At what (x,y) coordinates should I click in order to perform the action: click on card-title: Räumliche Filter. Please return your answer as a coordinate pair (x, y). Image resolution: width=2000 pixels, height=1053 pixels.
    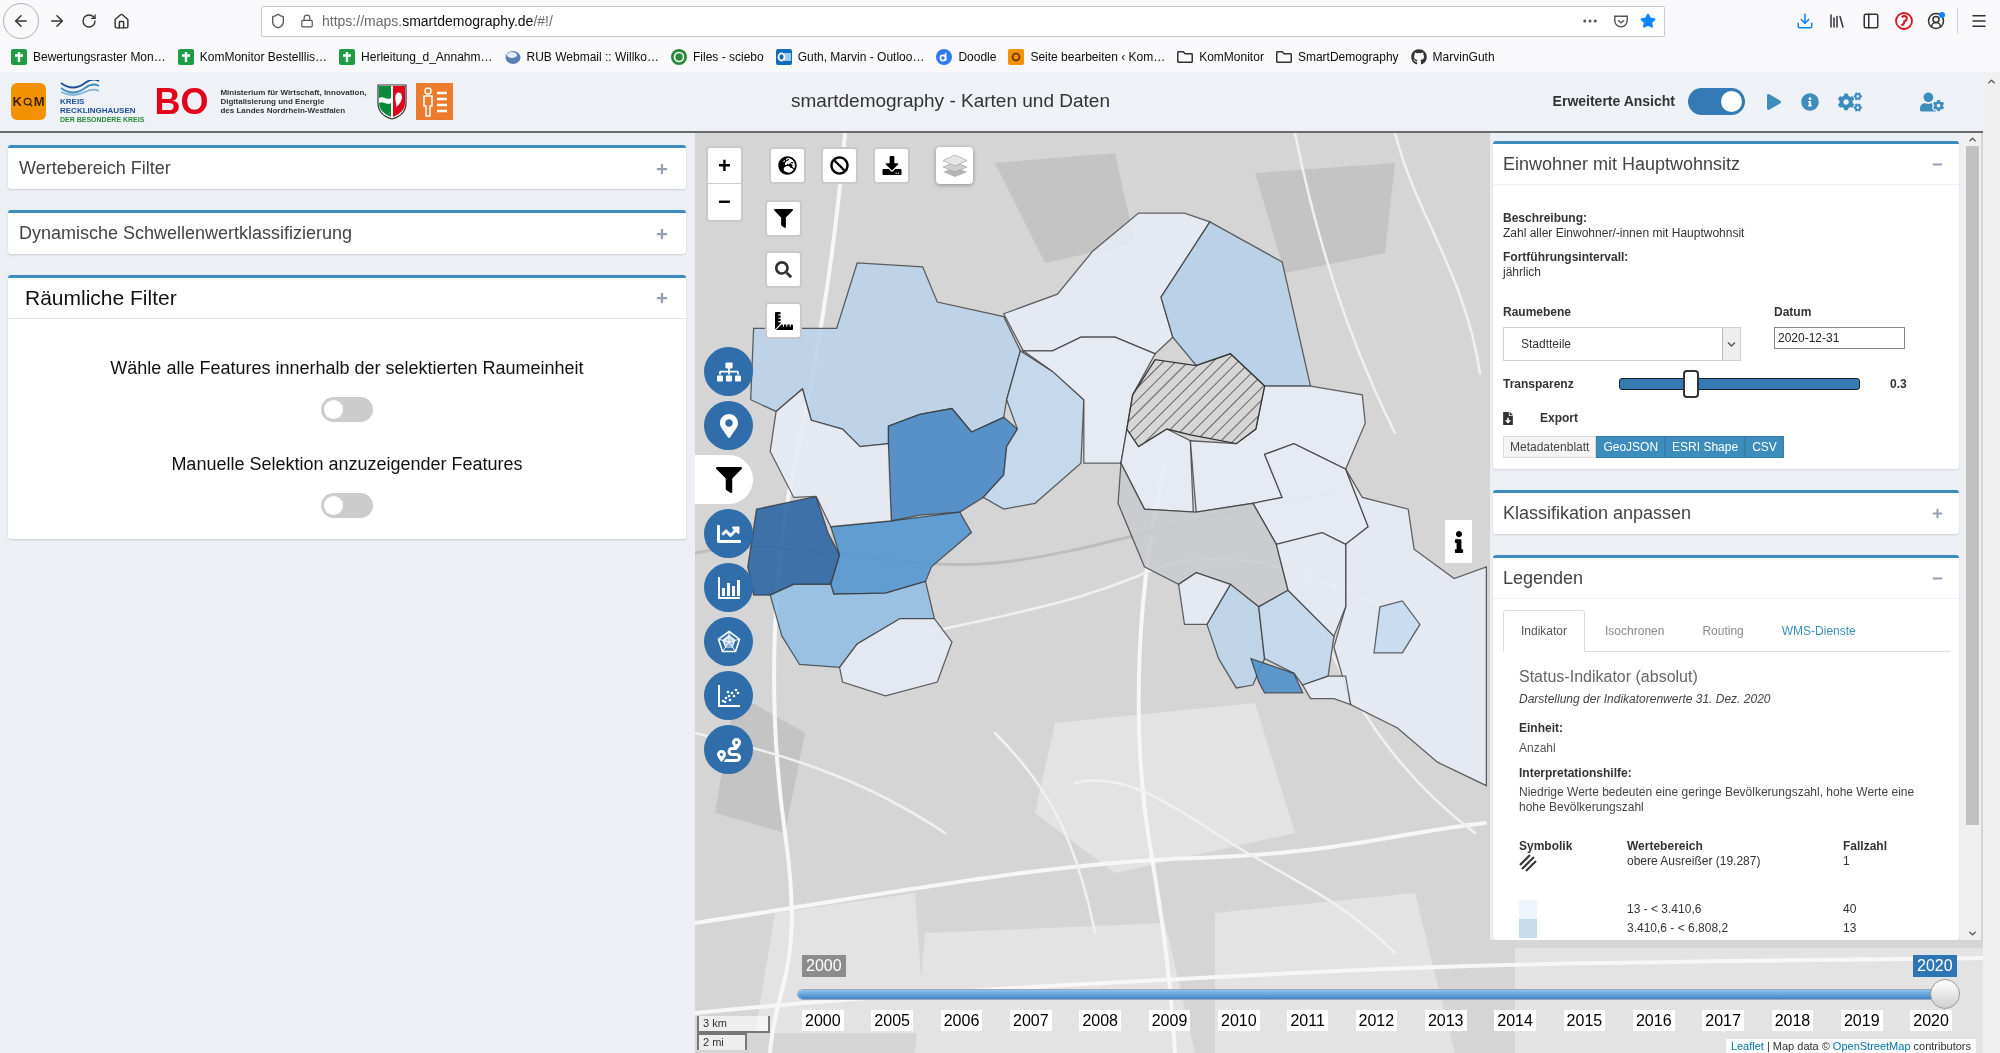
    Looking at the image, I should click on (101, 298).